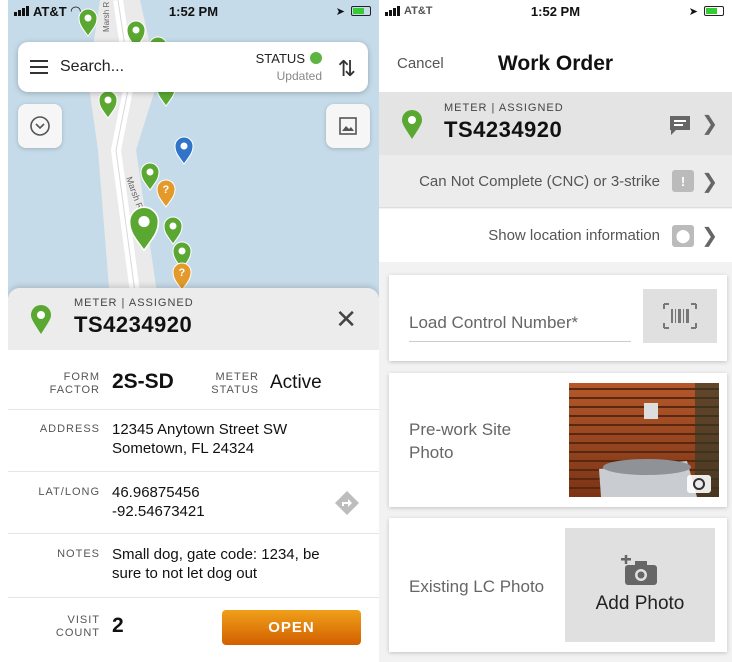 The height and width of the screenshot is (662, 732). Describe the element at coordinates (118, 625) in the screenshot. I see `visit-count-value: 2` at that location.